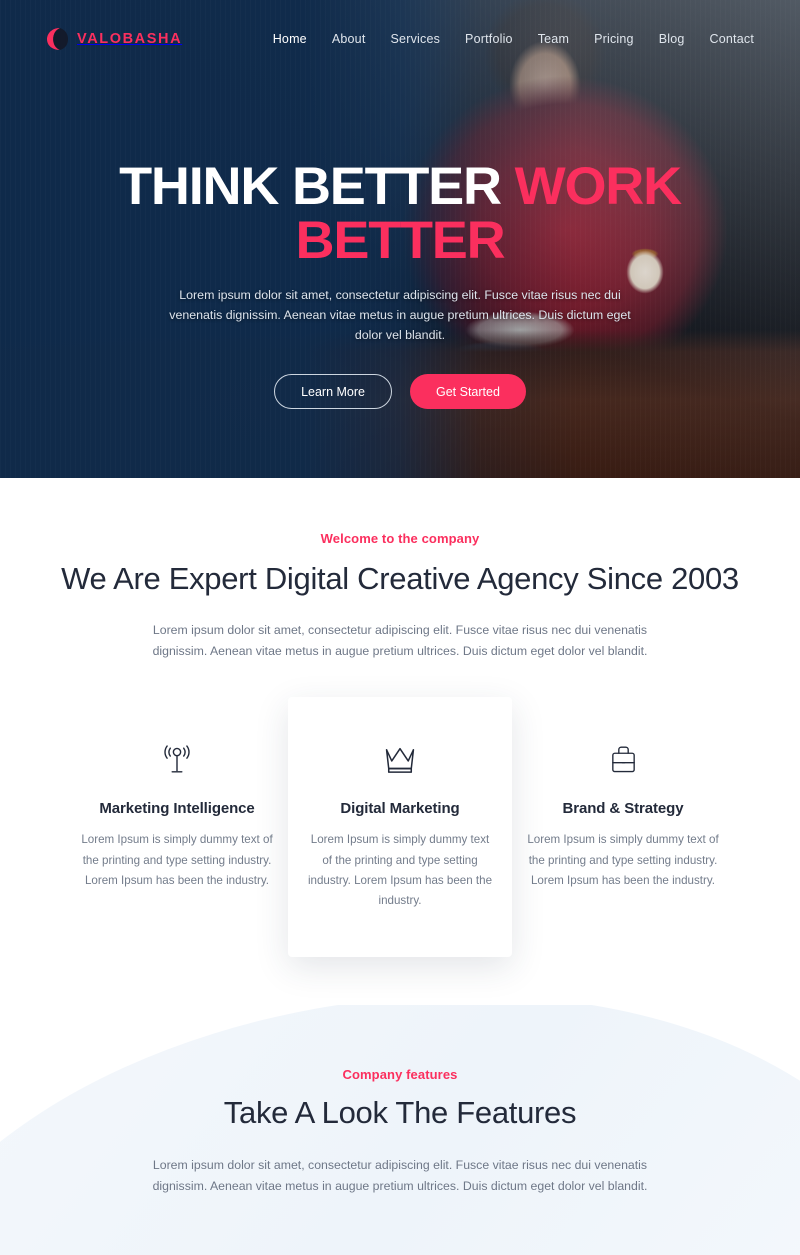 The image size is (800, 1255). What do you see at coordinates (400, 1113) in the screenshot?
I see `features-title: Take A Look The Features` at bounding box center [400, 1113].